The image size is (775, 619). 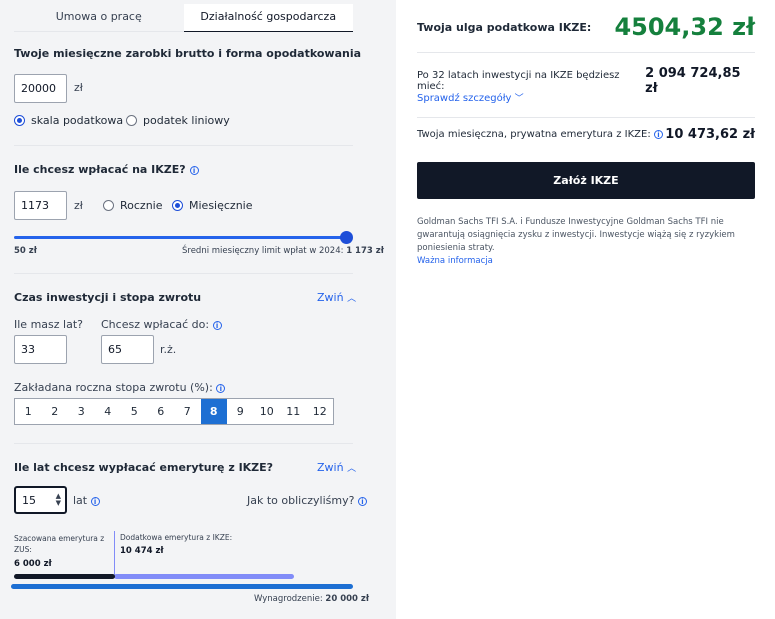 What do you see at coordinates (28, 411) in the screenshot?
I see `rate-option-1: 1` at bounding box center [28, 411].